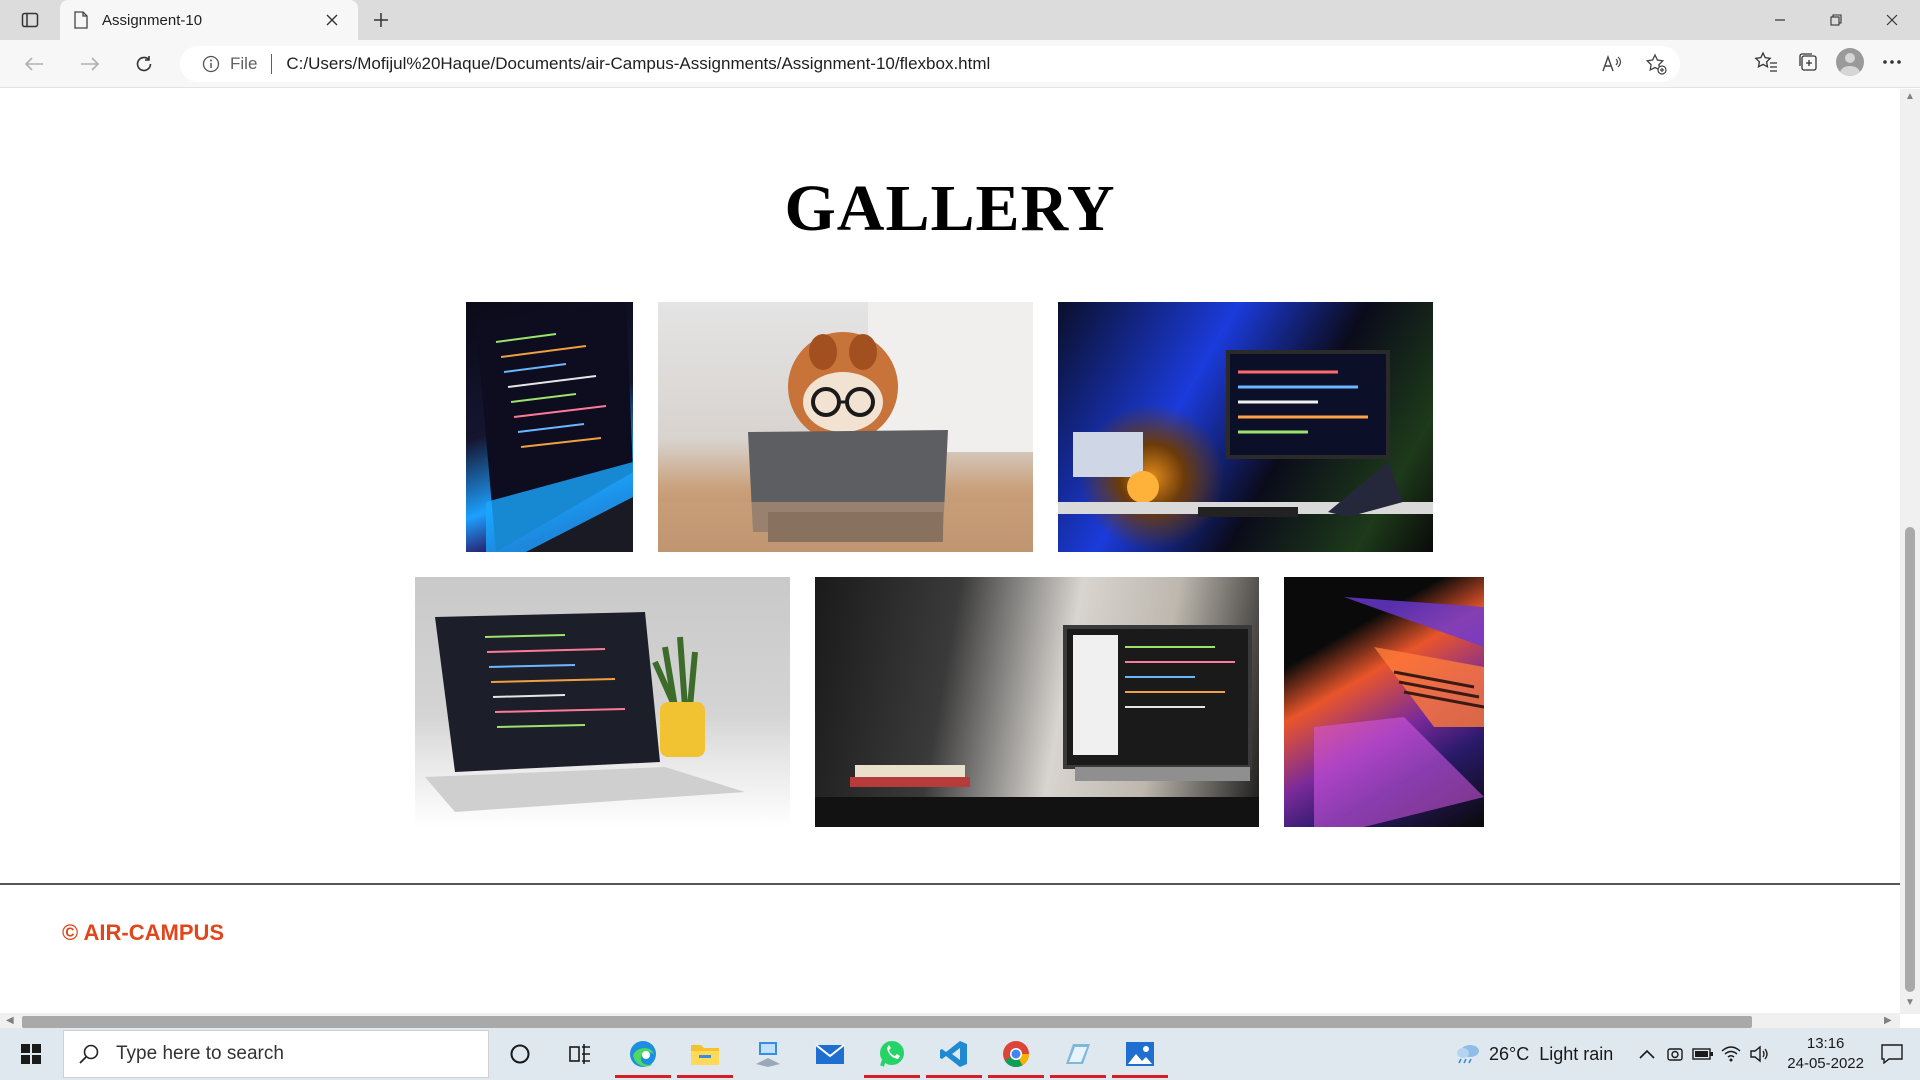 Image resolution: width=1920 pixels, height=1080 pixels. I want to click on file-explorer-app-button, so click(705, 1054).